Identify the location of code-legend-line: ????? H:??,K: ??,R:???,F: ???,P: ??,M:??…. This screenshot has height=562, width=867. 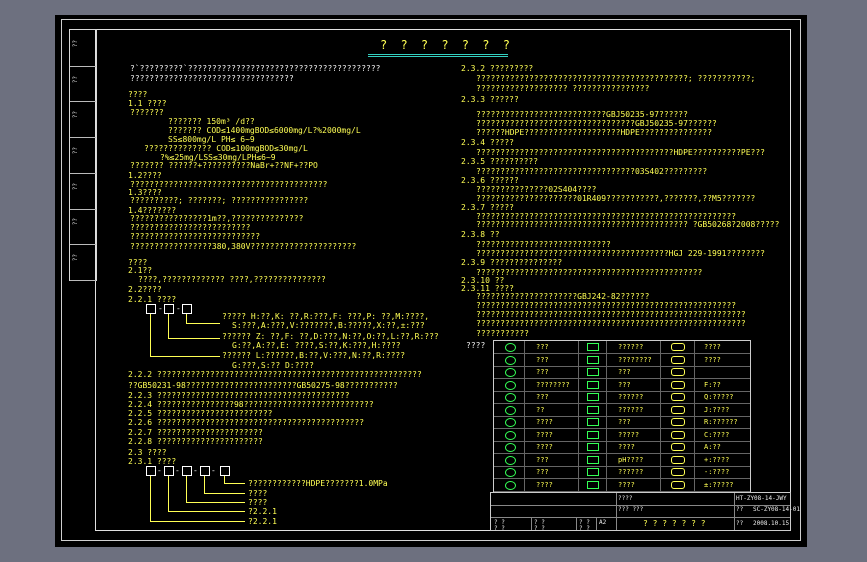
(326, 316).